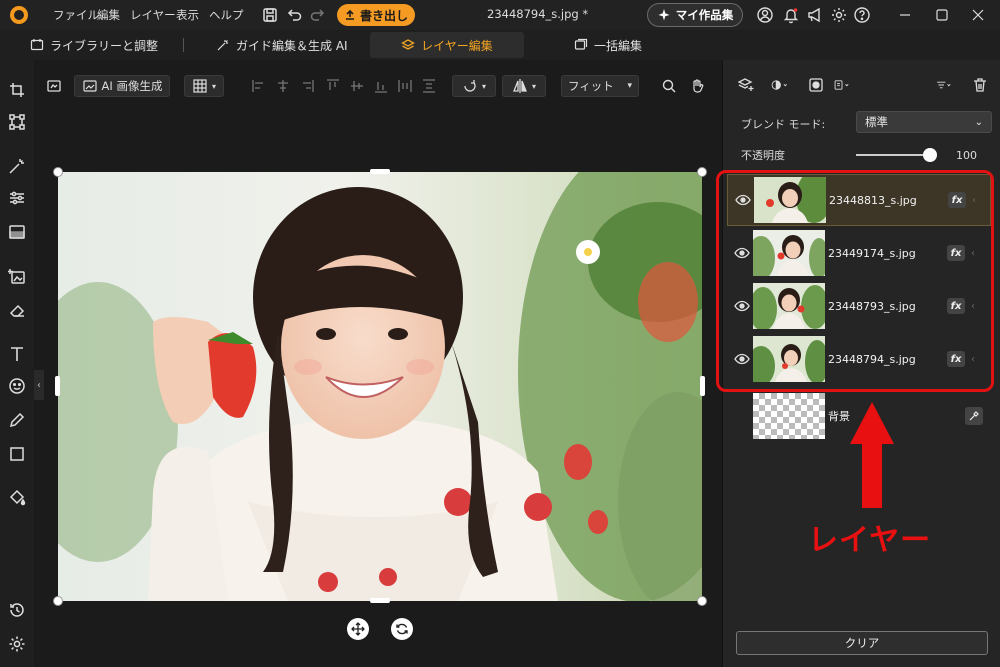  What do you see at coordinates (697, 86) in the screenshot?
I see `hand-pan-icon` at bounding box center [697, 86].